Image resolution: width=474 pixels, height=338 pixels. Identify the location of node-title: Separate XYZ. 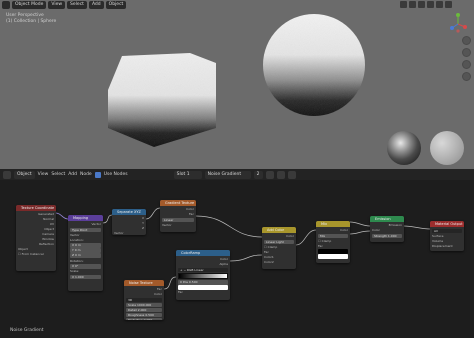
(129, 212).